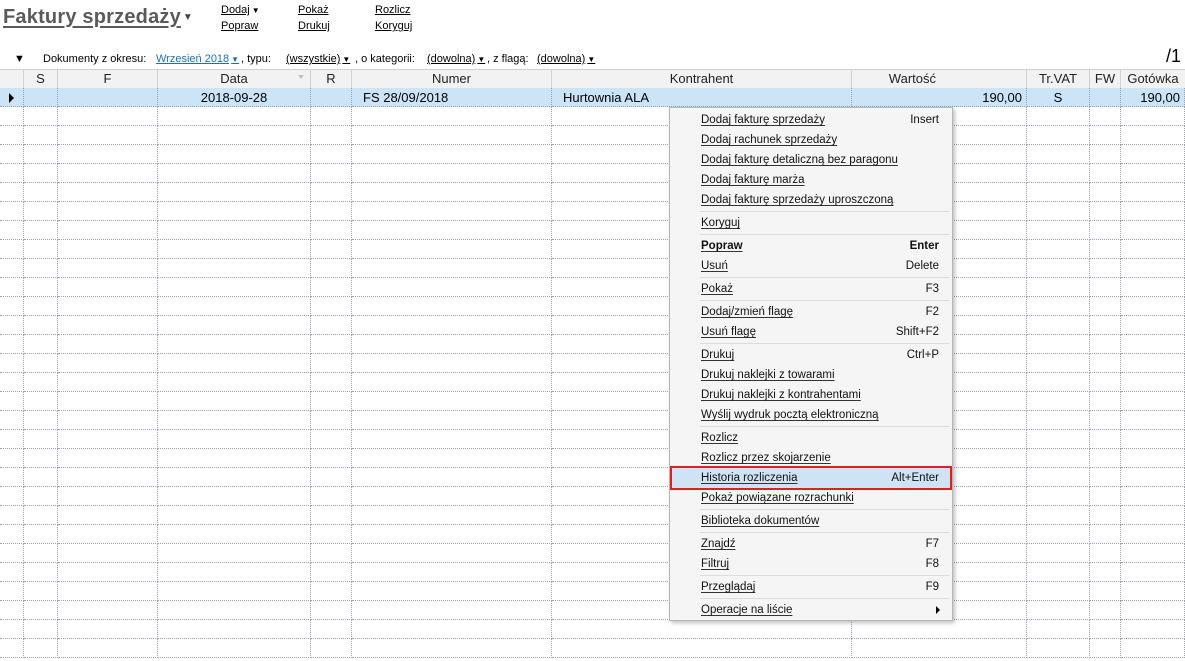  Describe the element at coordinates (811, 498) in the screenshot. I see `menu-item-show-related-settlements: Pokaż powiązane rozrachunki` at that location.